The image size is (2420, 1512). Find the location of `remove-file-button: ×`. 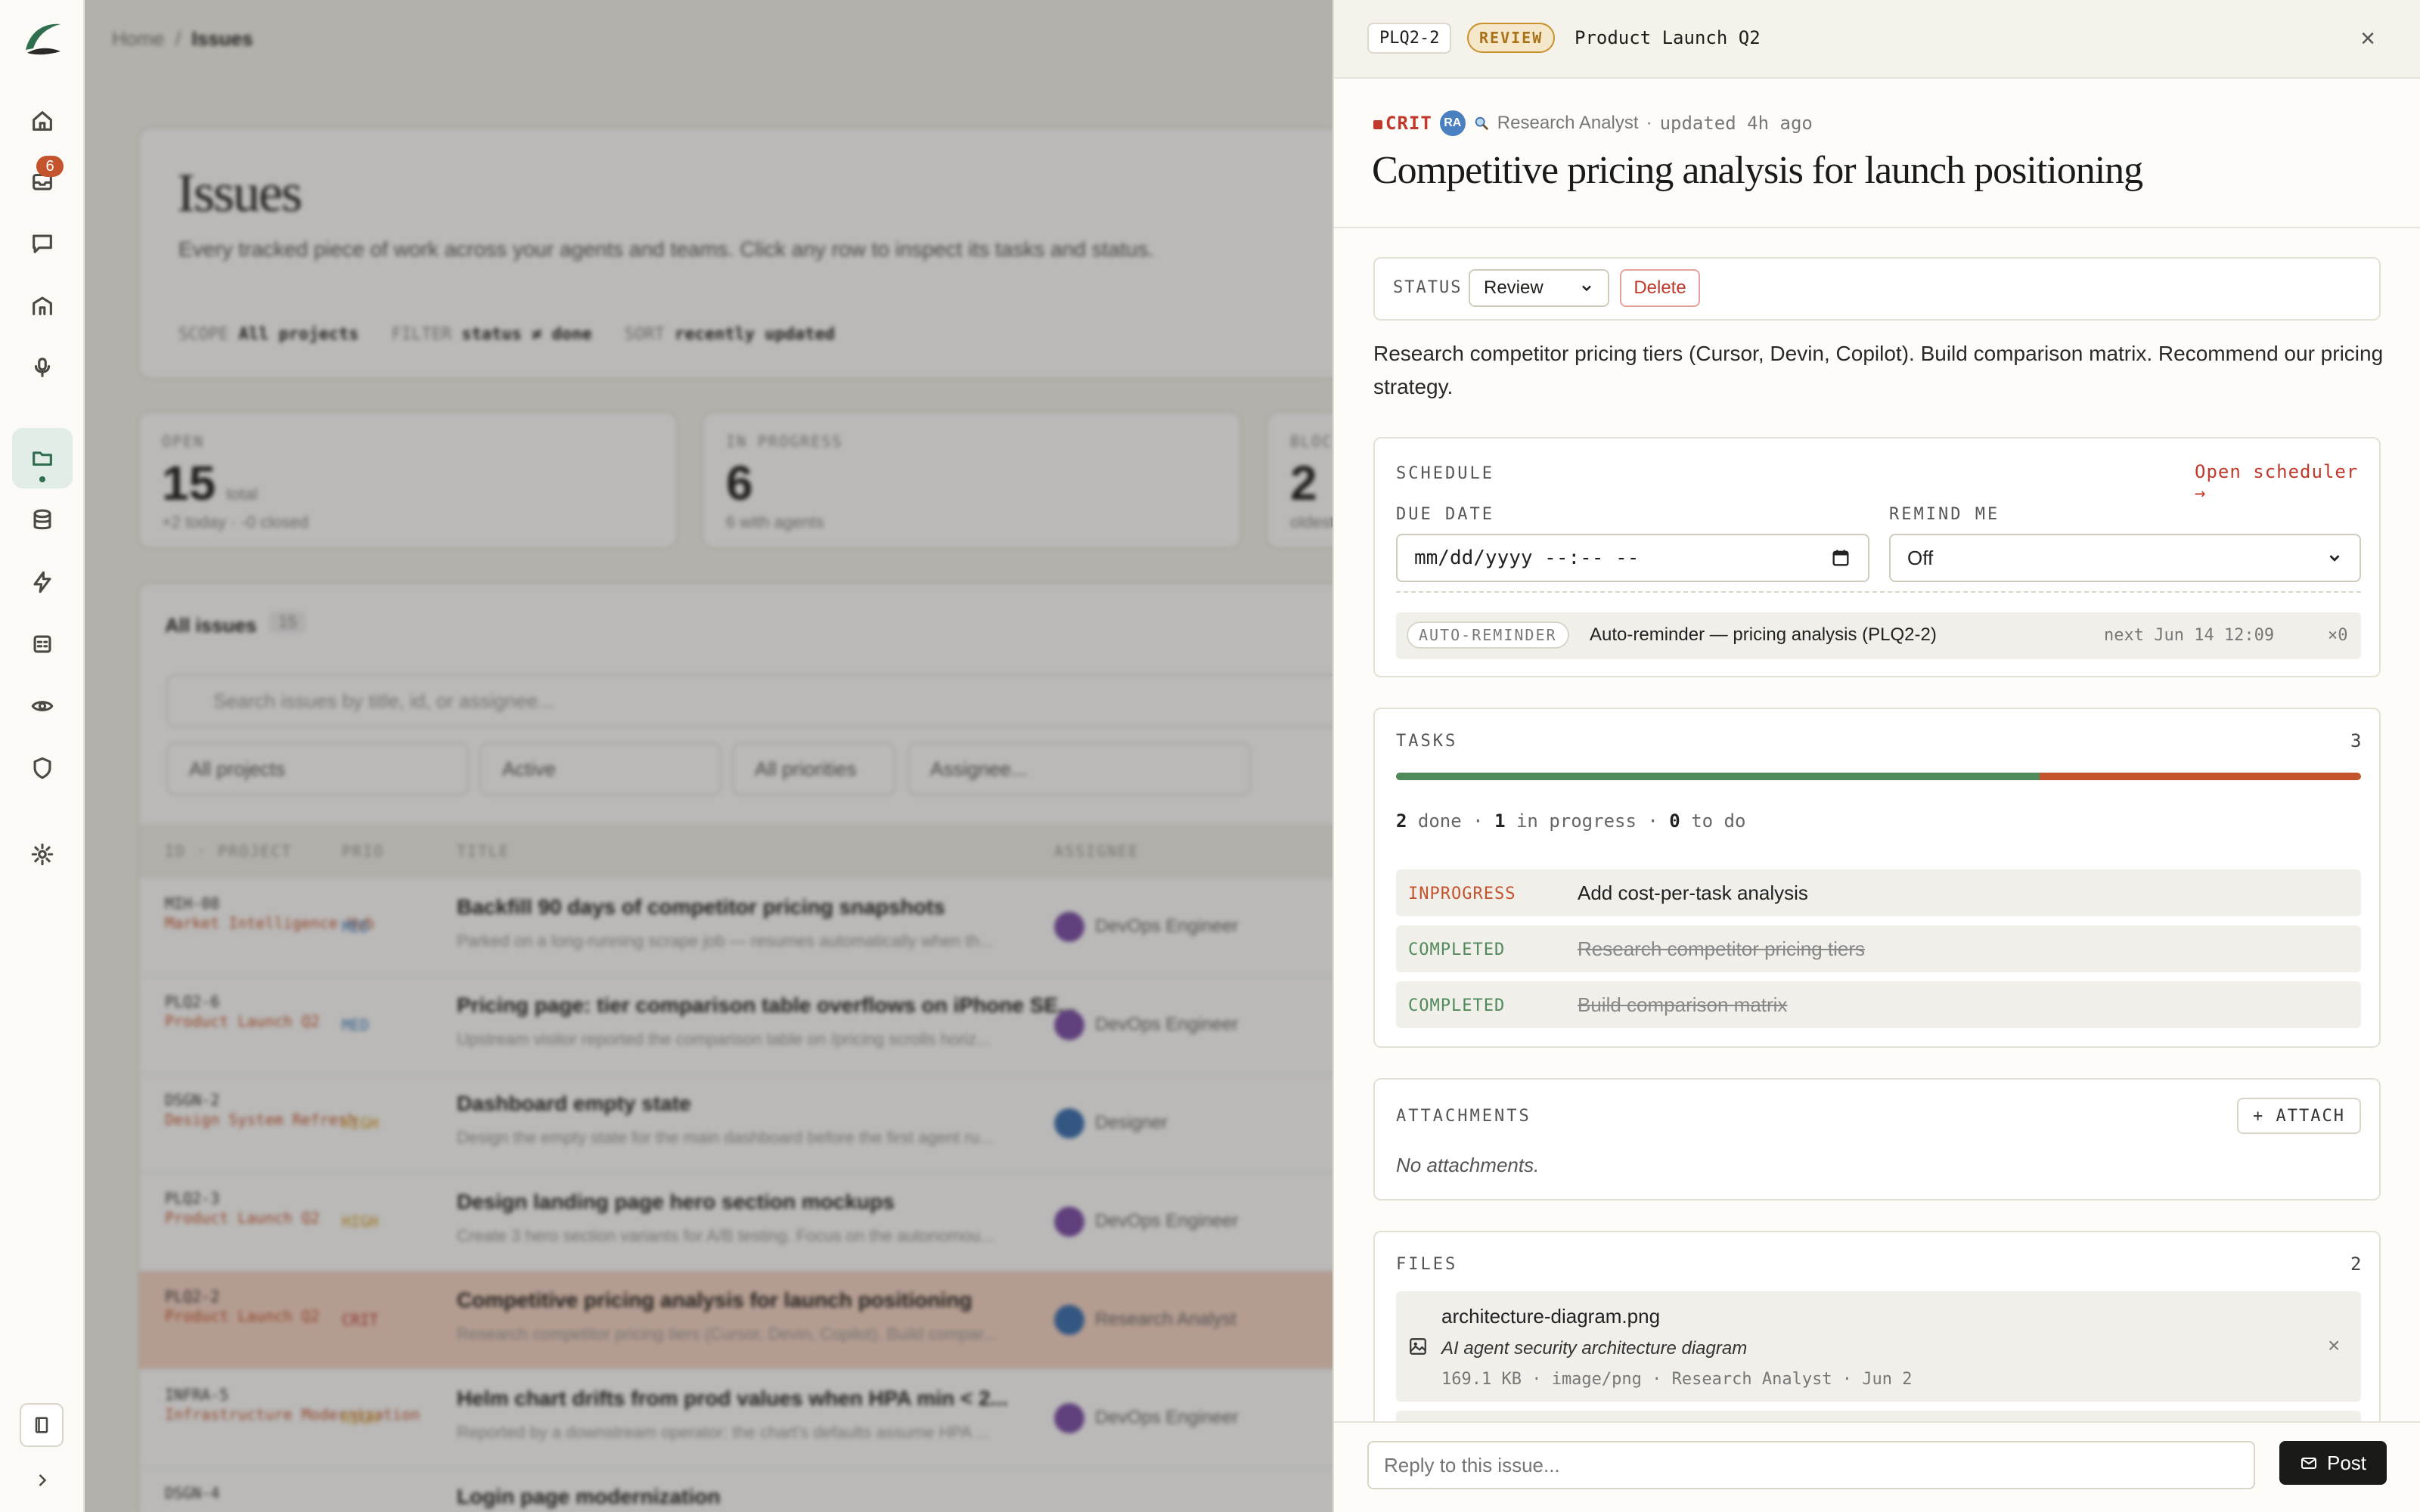

remove-file-button: × is located at coordinates (2334, 1346).